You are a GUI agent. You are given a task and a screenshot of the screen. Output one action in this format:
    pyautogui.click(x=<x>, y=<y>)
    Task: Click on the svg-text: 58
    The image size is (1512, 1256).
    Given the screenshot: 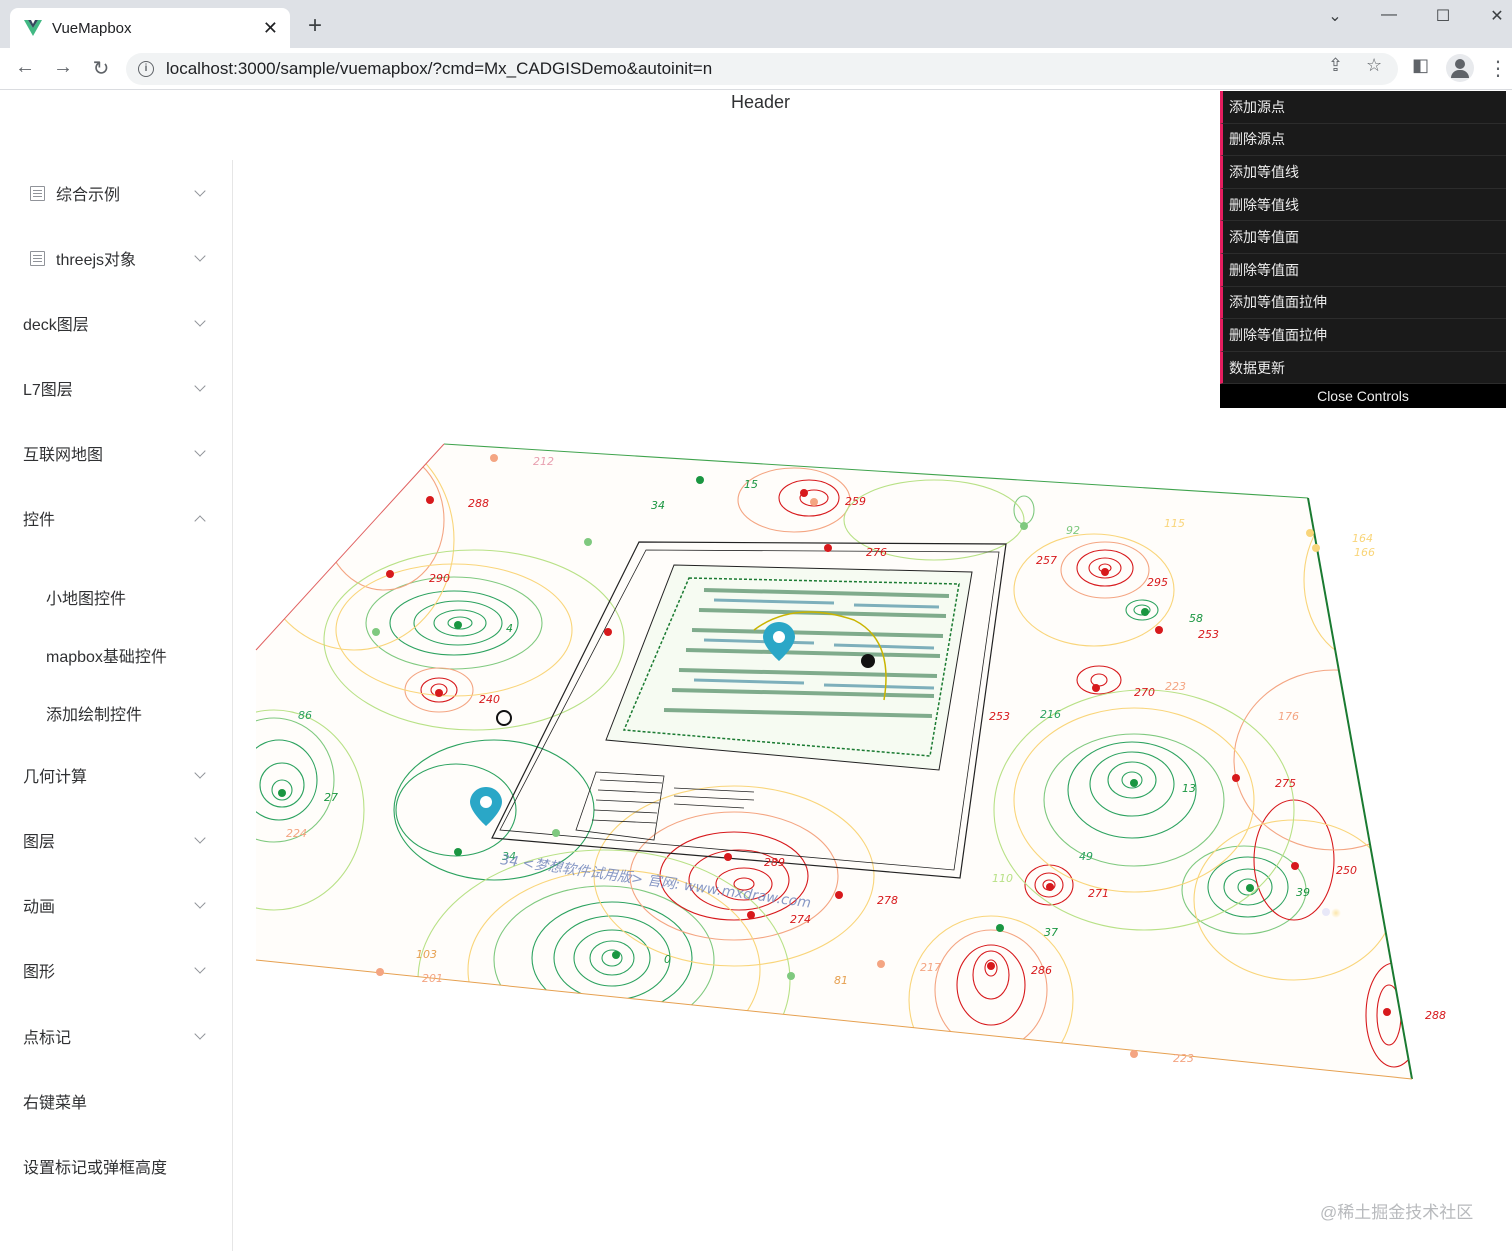 What is the action you would take?
    pyautogui.click(x=1196, y=618)
    